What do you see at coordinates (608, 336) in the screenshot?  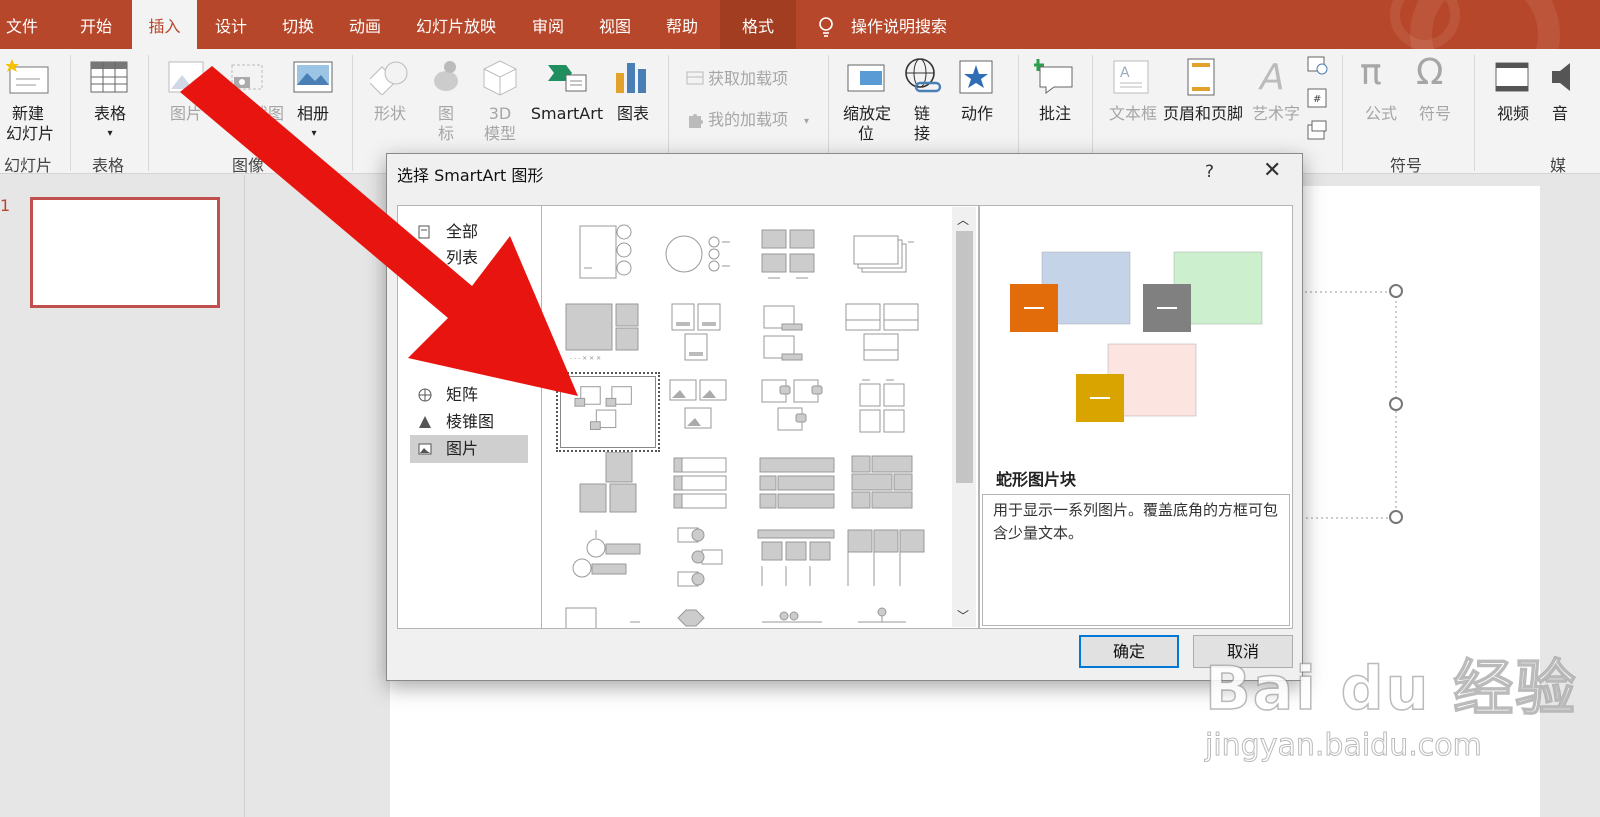 I see `layout-item: - - - ✕ ✕ ✕` at bounding box center [608, 336].